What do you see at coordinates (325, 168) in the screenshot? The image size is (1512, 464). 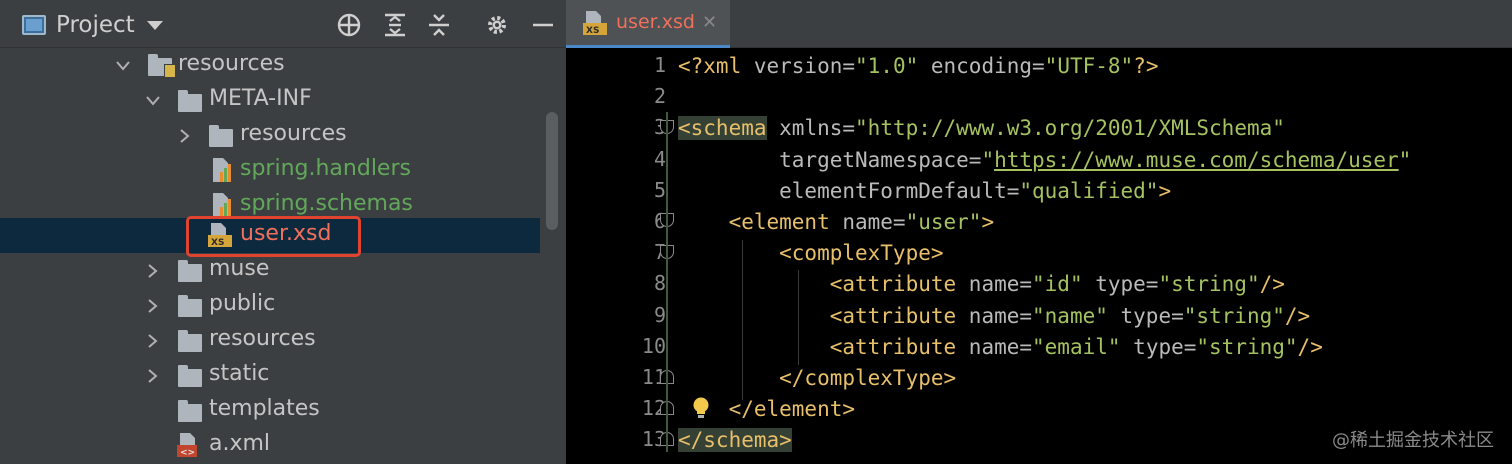 I see `tree-item-label: spring.handlers` at bounding box center [325, 168].